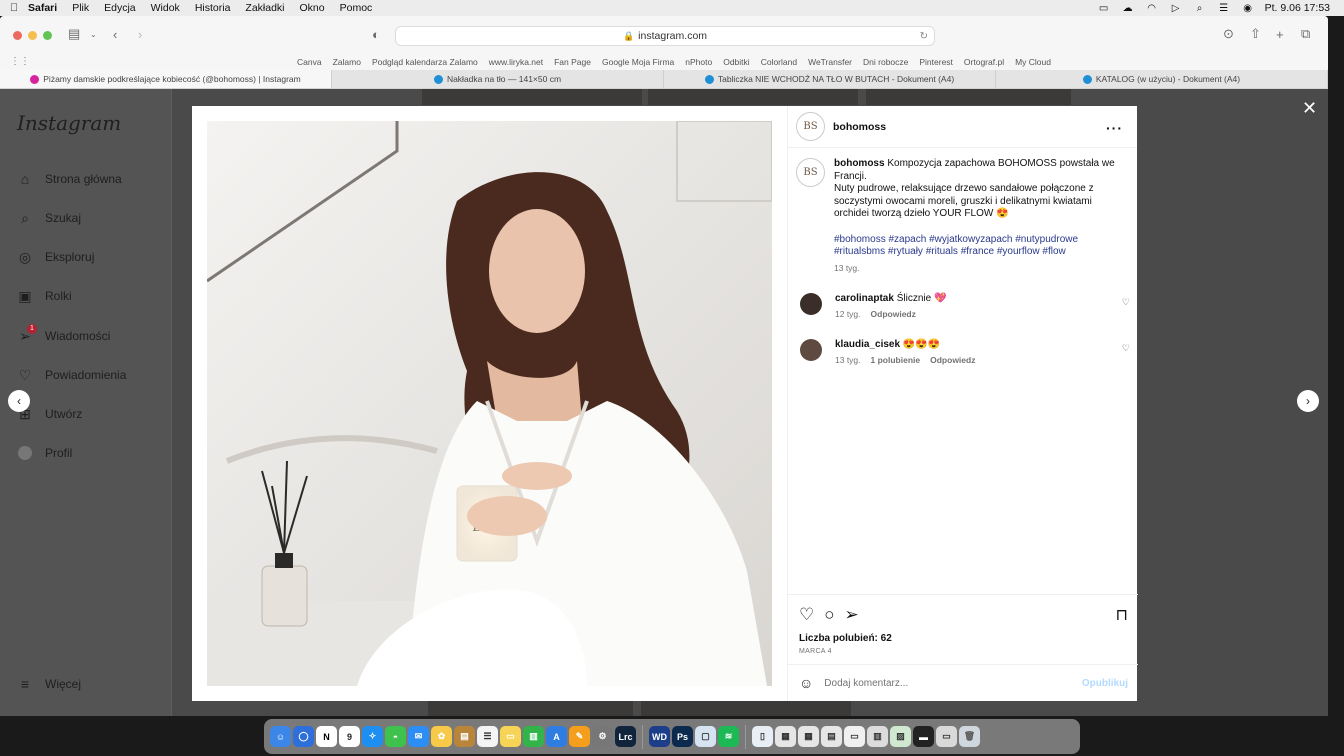  I want to click on siri-icon: ◉, so click(1248, 8).